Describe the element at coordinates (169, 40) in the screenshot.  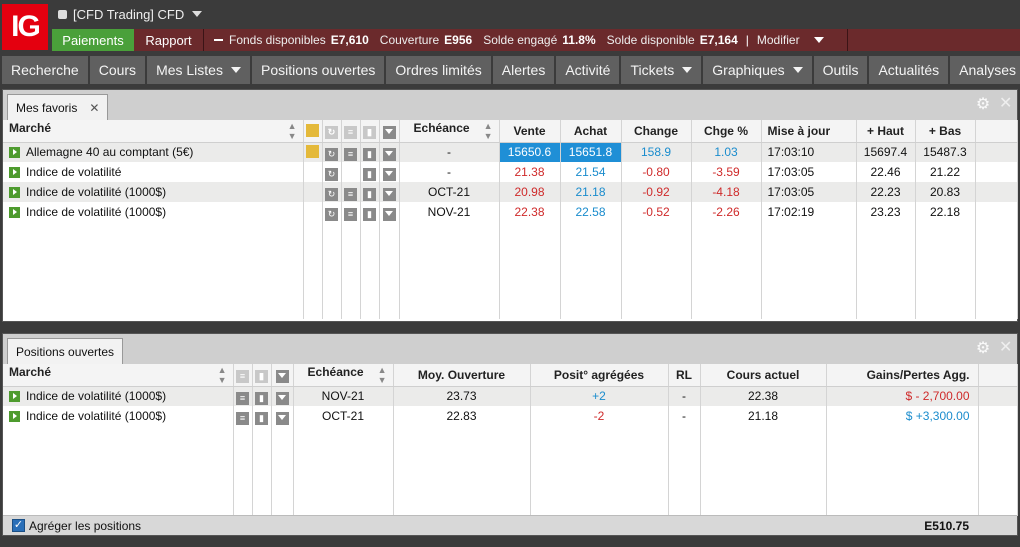
I see `report-button: Rapport` at that location.